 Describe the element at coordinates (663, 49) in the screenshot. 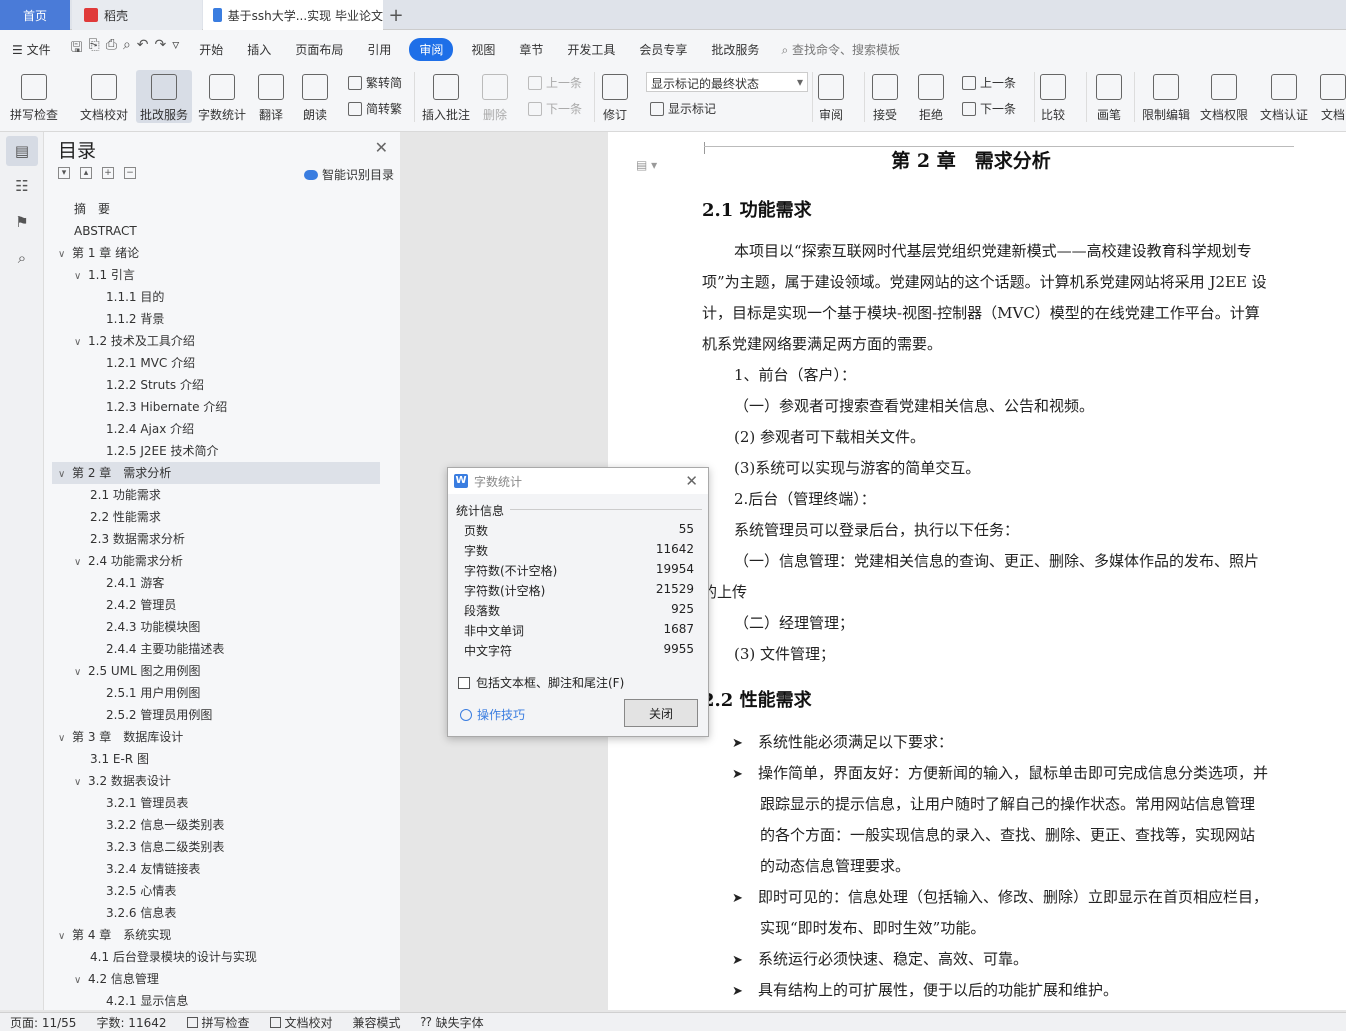

I see `menu-member: 会员专享` at that location.